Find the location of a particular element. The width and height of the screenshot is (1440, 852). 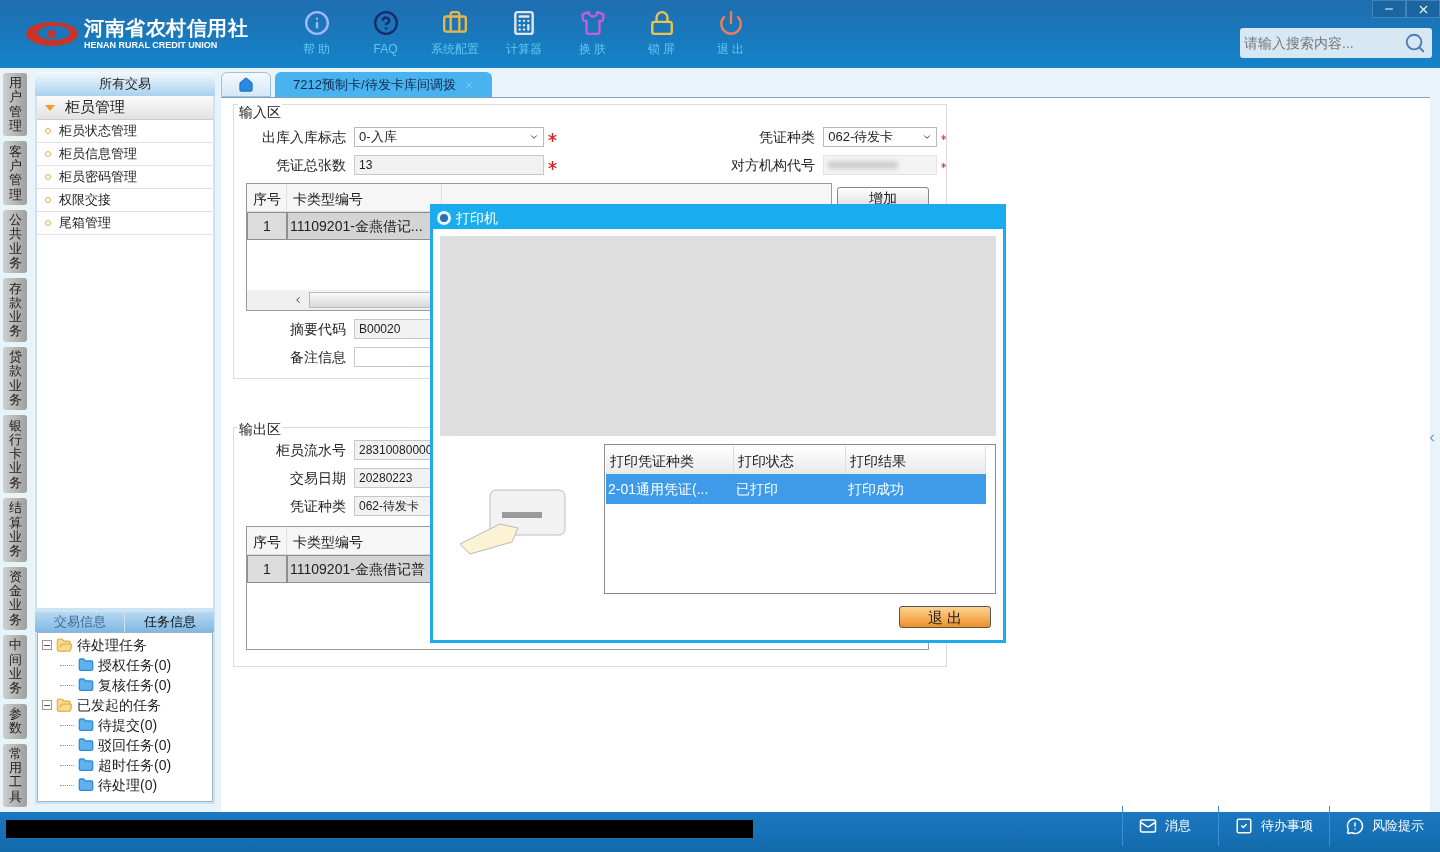

close-button is located at coordinates (1423, 9).